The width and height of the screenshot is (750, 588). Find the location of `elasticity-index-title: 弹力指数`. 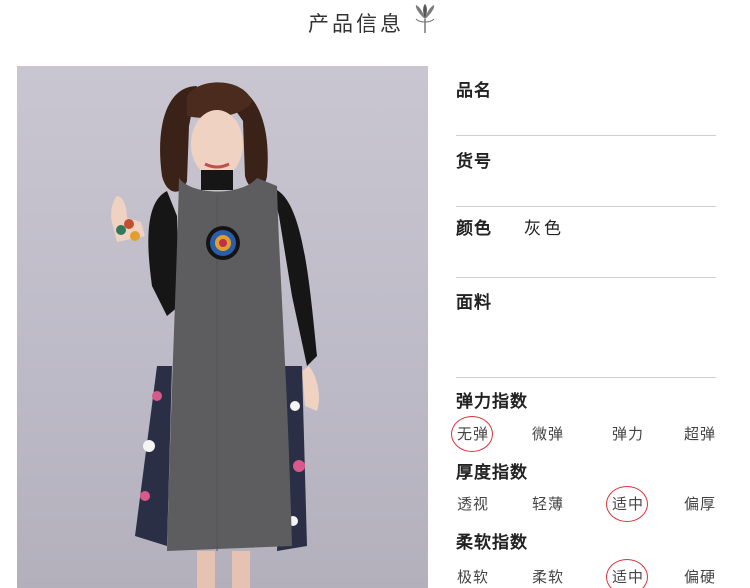

elasticity-index-title: 弹力指数 is located at coordinates (492, 402).